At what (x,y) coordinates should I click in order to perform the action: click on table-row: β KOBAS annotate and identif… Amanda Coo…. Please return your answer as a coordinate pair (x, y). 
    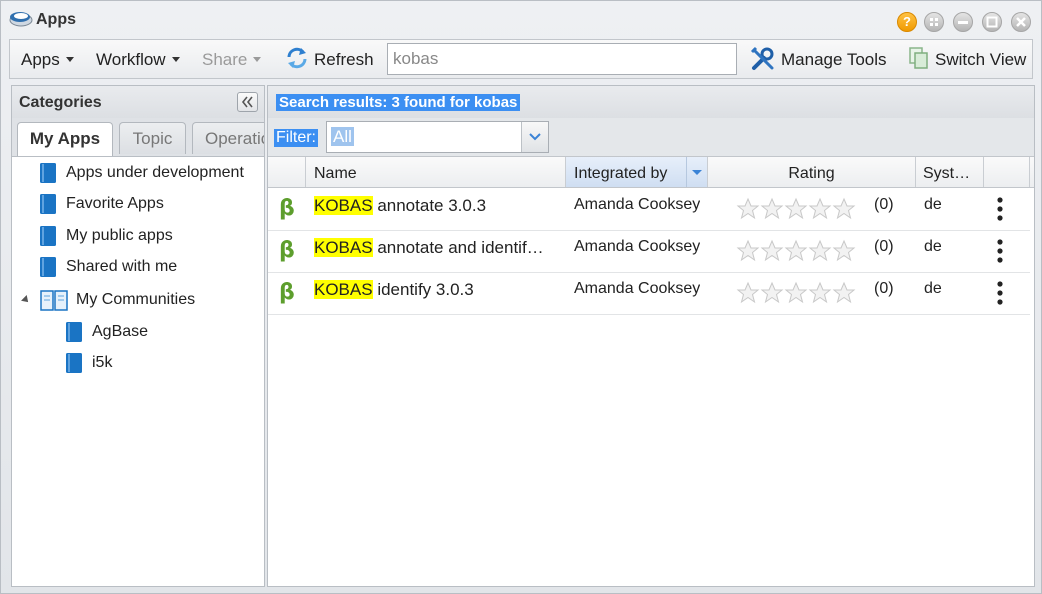
    Looking at the image, I should click on (649, 251).